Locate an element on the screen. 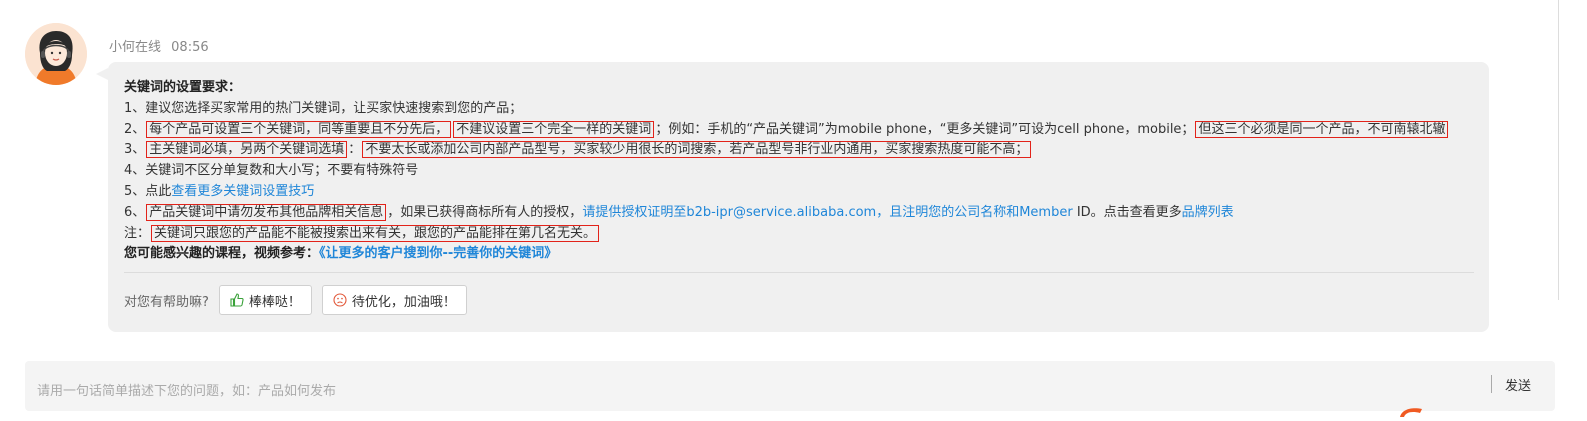 Image resolution: width=1587 pixels, height=421 pixels. line-2-prefix: 2、 is located at coordinates (135, 129).